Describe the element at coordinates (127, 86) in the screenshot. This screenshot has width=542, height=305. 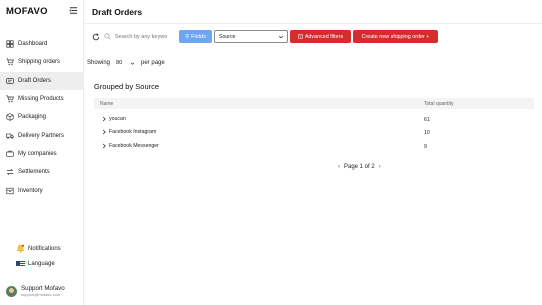
I see `group-title: Grouped by Source` at that location.